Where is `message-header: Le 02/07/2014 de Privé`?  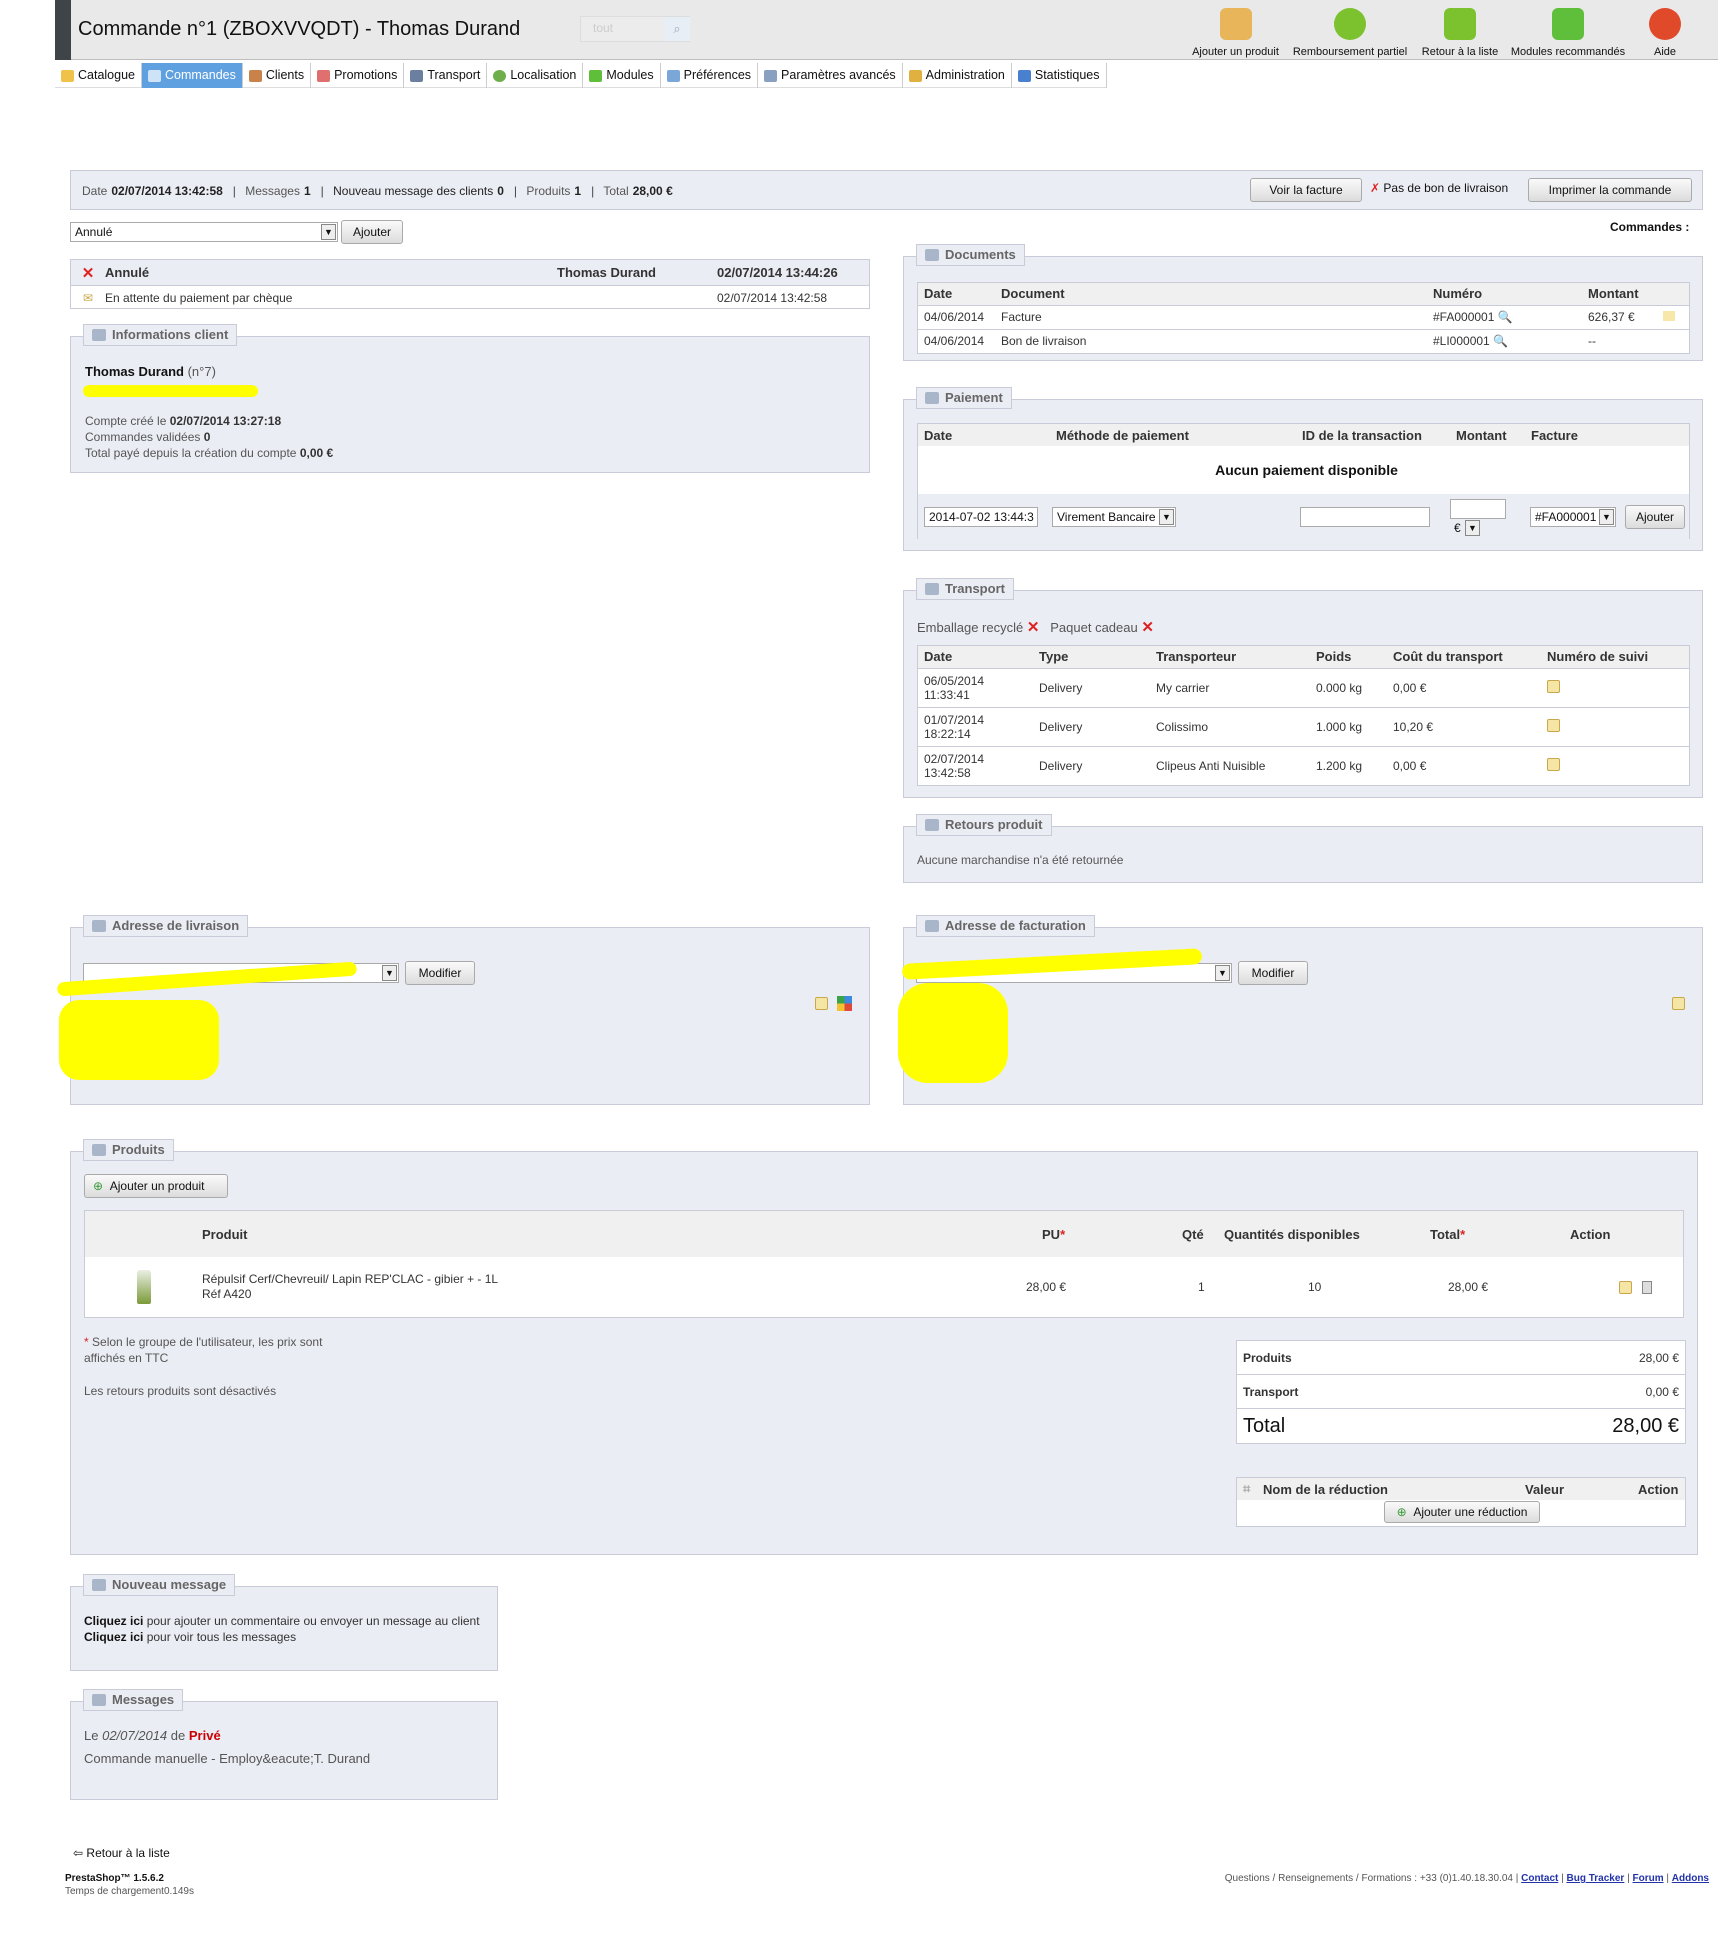 message-header: Le 02/07/2014 de Privé is located at coordinates (152, 1735).